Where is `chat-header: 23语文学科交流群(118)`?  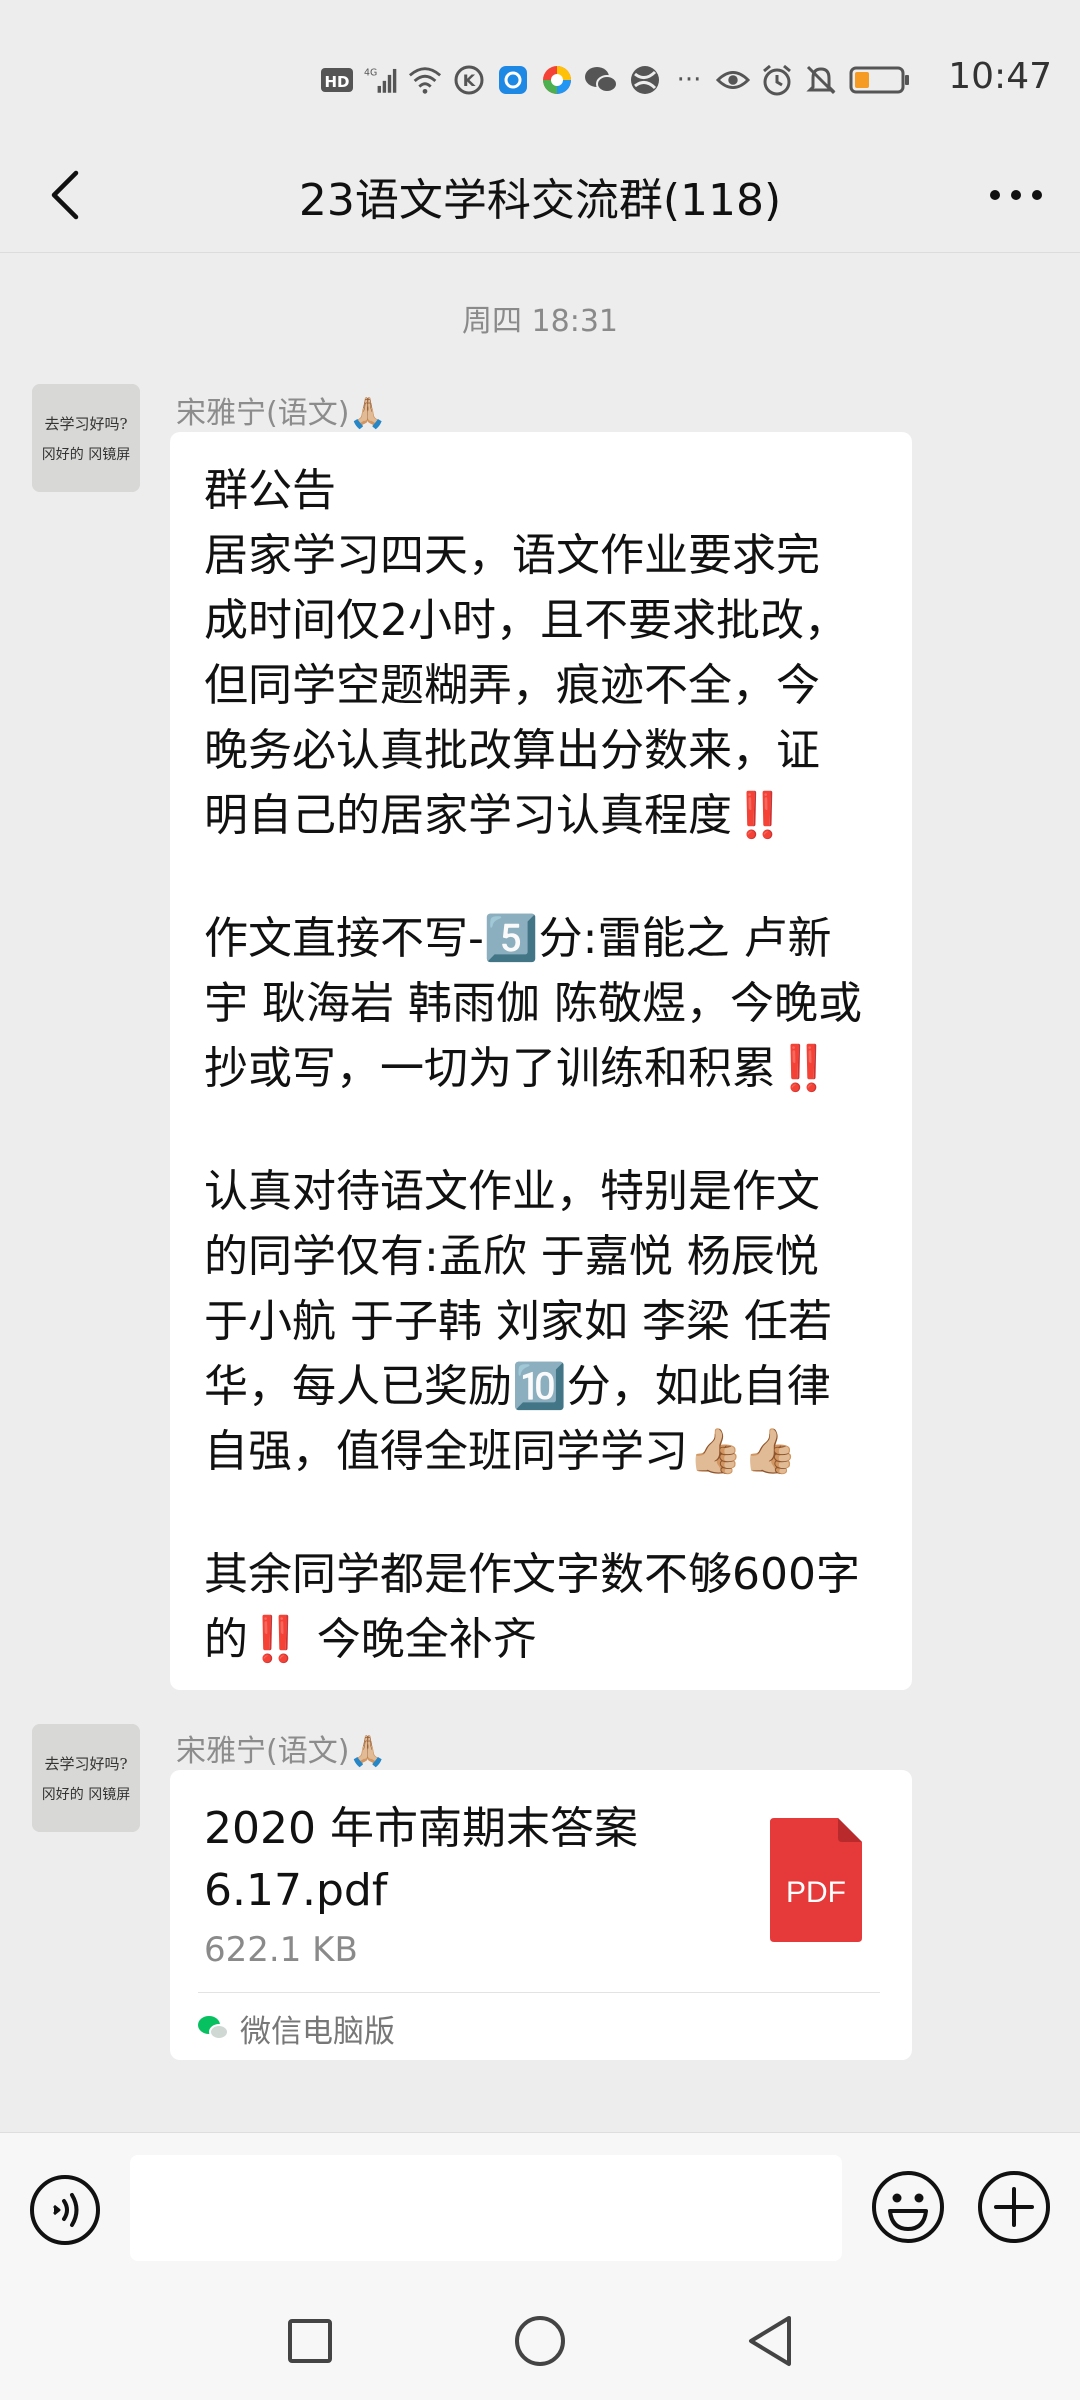
chat-header: 23语文学科交流群(118) is located at coordinates (540, 196).